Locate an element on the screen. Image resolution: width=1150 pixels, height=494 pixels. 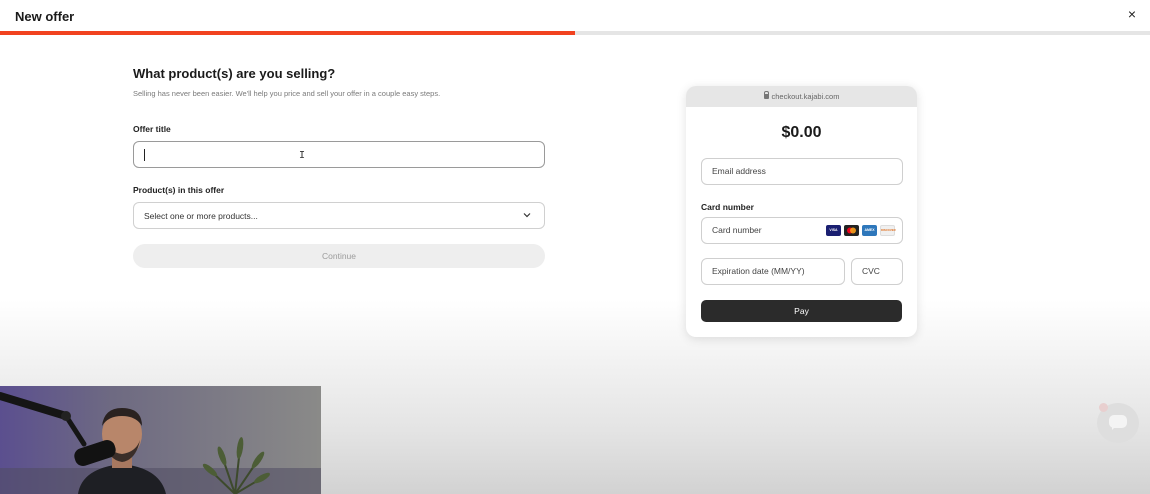
notification-dot is located at coordinates (1103, 407).